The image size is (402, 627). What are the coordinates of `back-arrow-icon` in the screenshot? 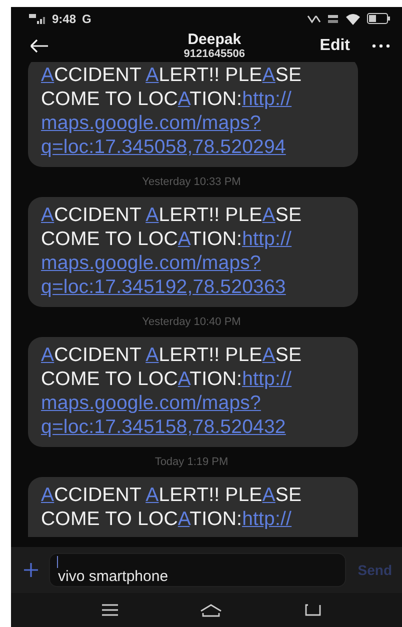 It's located at (39, 46).